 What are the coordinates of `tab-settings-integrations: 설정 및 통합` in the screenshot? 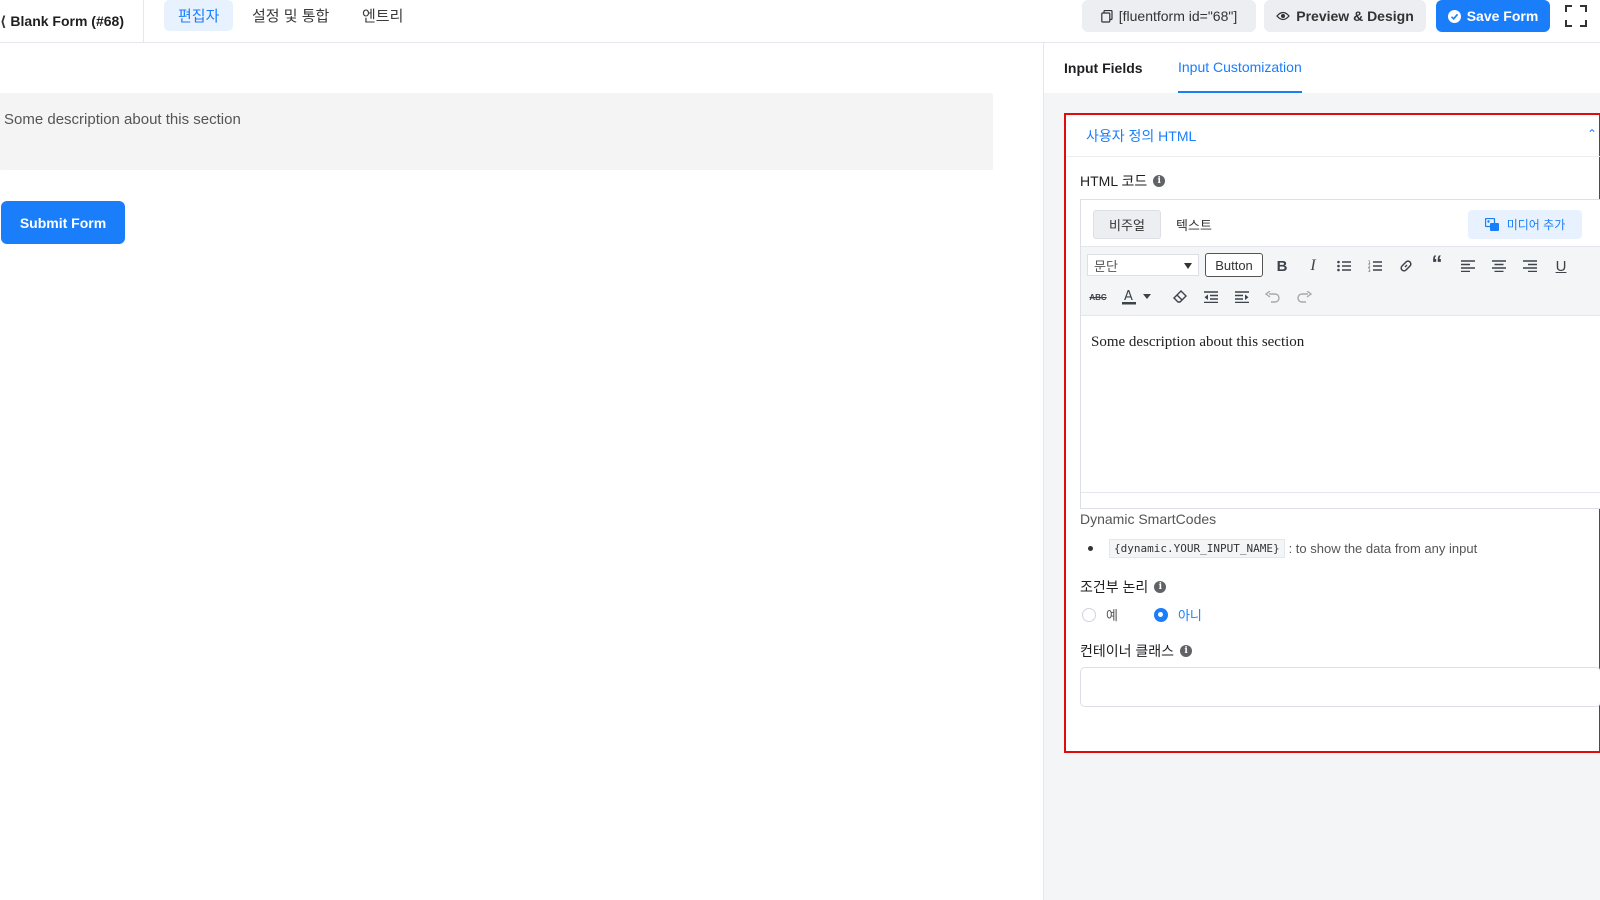 It's located at (290, 15).